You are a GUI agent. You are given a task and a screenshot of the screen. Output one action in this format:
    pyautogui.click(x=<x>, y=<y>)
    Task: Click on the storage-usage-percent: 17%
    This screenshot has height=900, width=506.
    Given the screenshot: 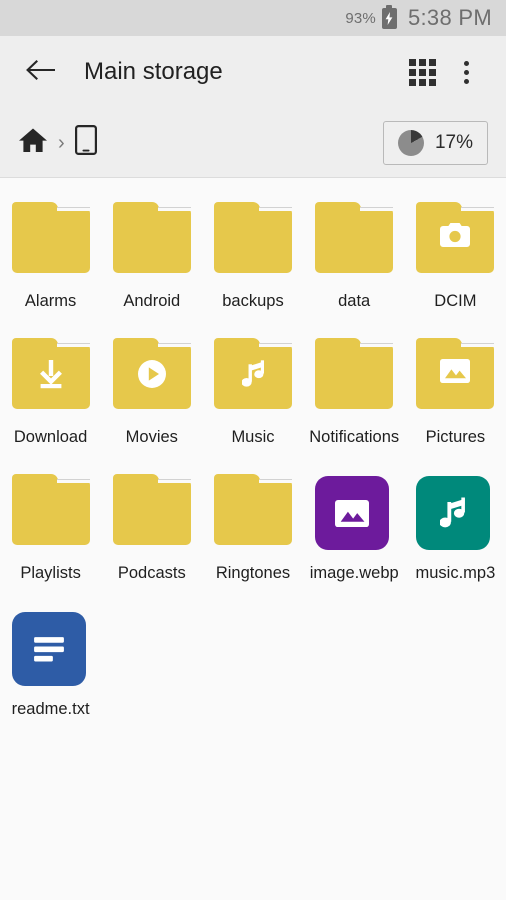 What is the action you would take?
    pyautogui.click(x=453, y=142)
    